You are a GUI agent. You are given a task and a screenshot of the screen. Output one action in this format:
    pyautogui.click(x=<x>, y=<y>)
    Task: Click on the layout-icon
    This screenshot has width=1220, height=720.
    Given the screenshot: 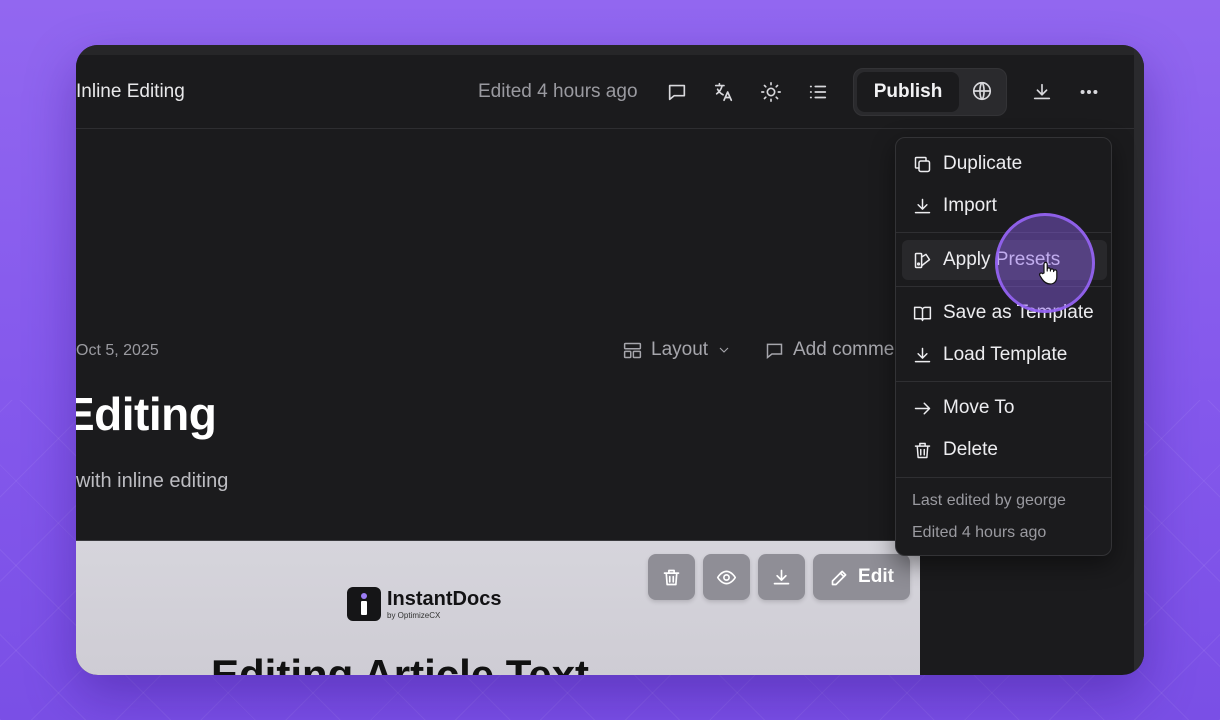 What is the action you would take?
    pyautogui.click(x=632, y=350)
    